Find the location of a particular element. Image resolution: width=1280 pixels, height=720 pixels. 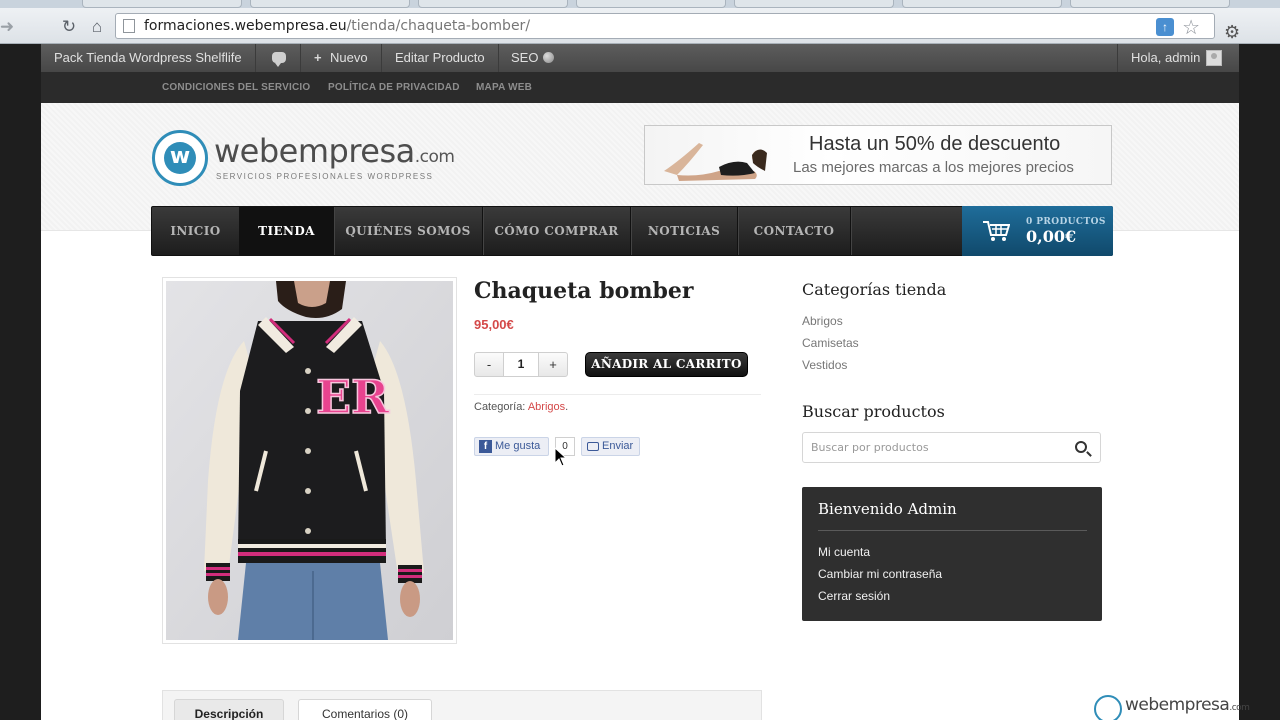

my-account-link: Mi cuenta is located at coordinates (844, 552).